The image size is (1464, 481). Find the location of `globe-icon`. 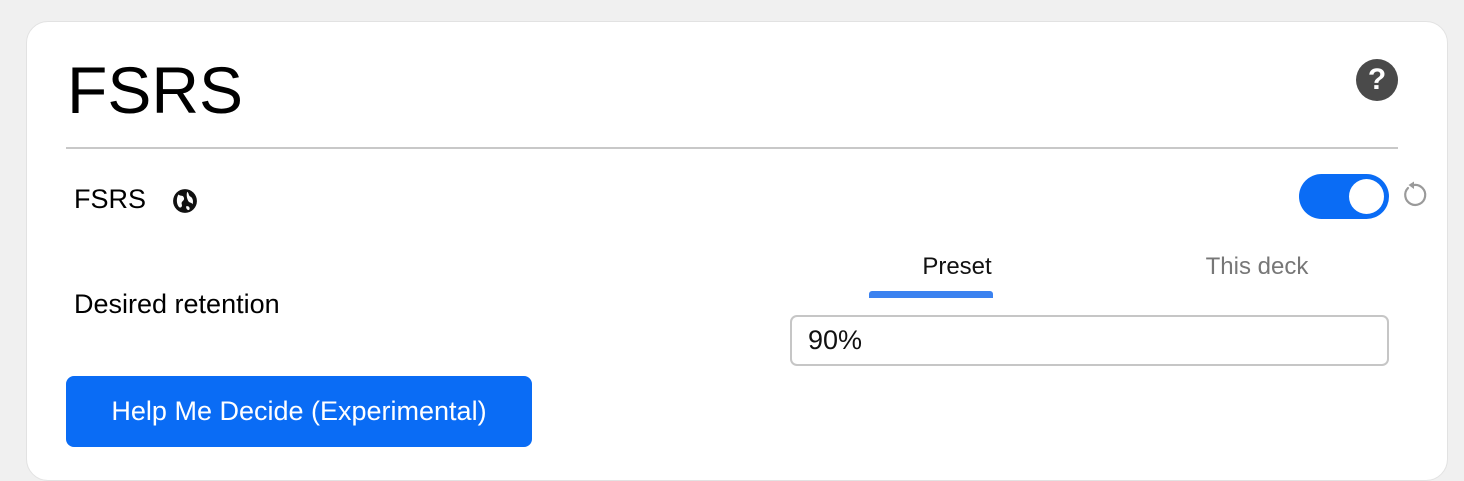

globe-icon is located at coordinates (185, 201).